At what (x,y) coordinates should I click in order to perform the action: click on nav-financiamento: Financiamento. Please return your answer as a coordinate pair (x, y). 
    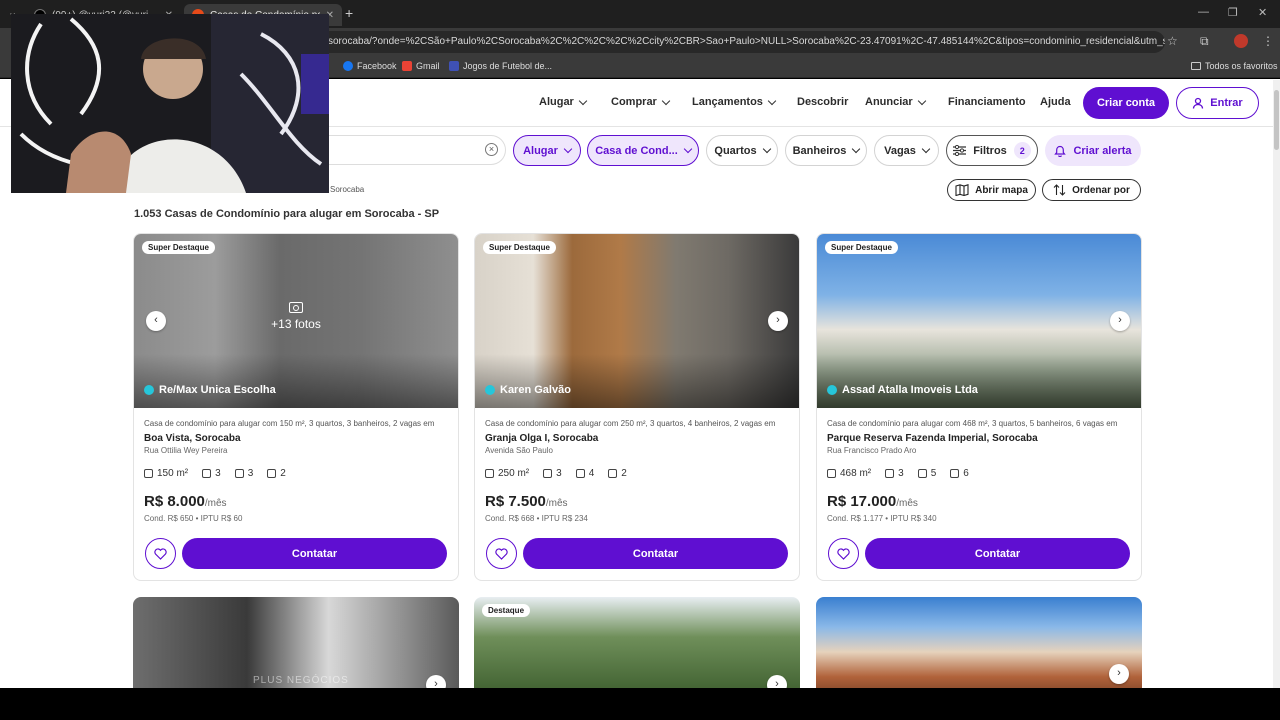
    Looking at the image, I should click on (987, 102).